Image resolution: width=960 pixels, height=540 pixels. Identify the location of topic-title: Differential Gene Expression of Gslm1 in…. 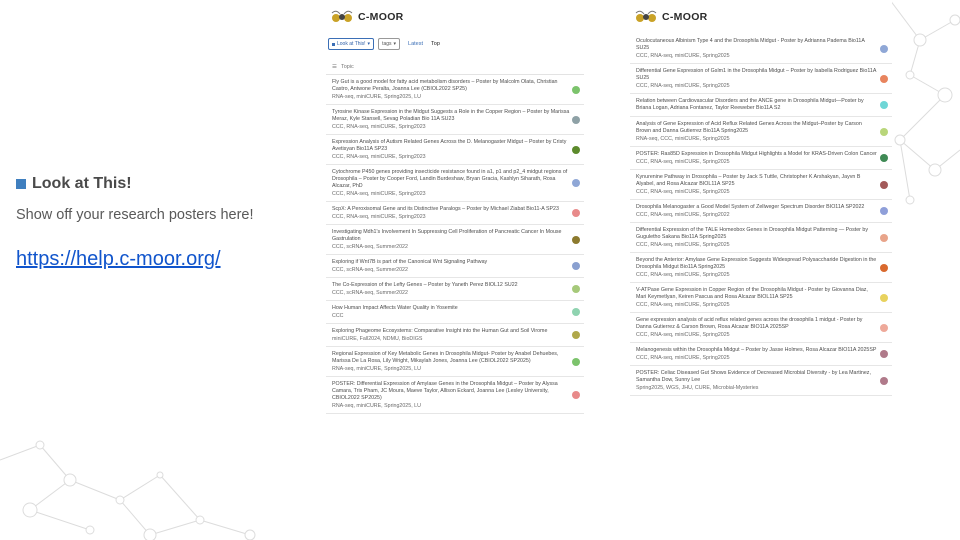
(757, 75).